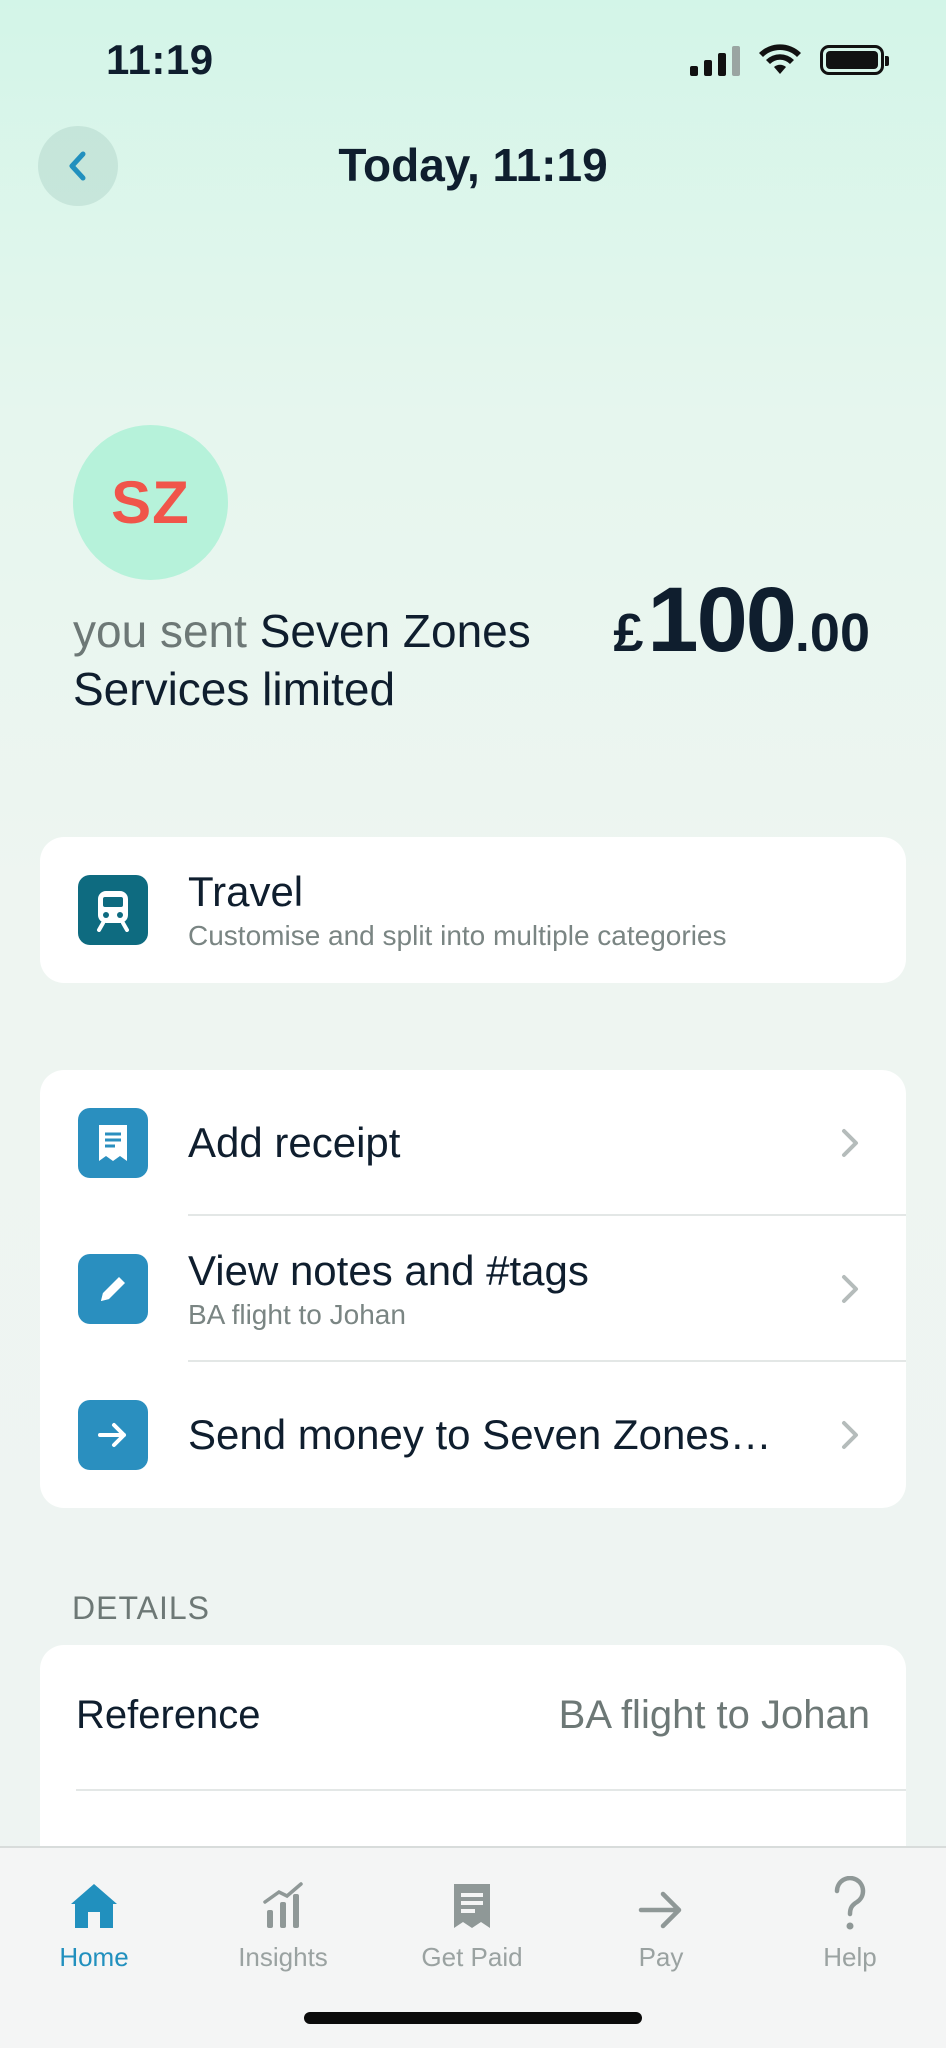 The width and height of the screenshot is (946, 2048). Describe the element at coordinates (113, 910) in the screenshot. I see `train-icon` at that location.